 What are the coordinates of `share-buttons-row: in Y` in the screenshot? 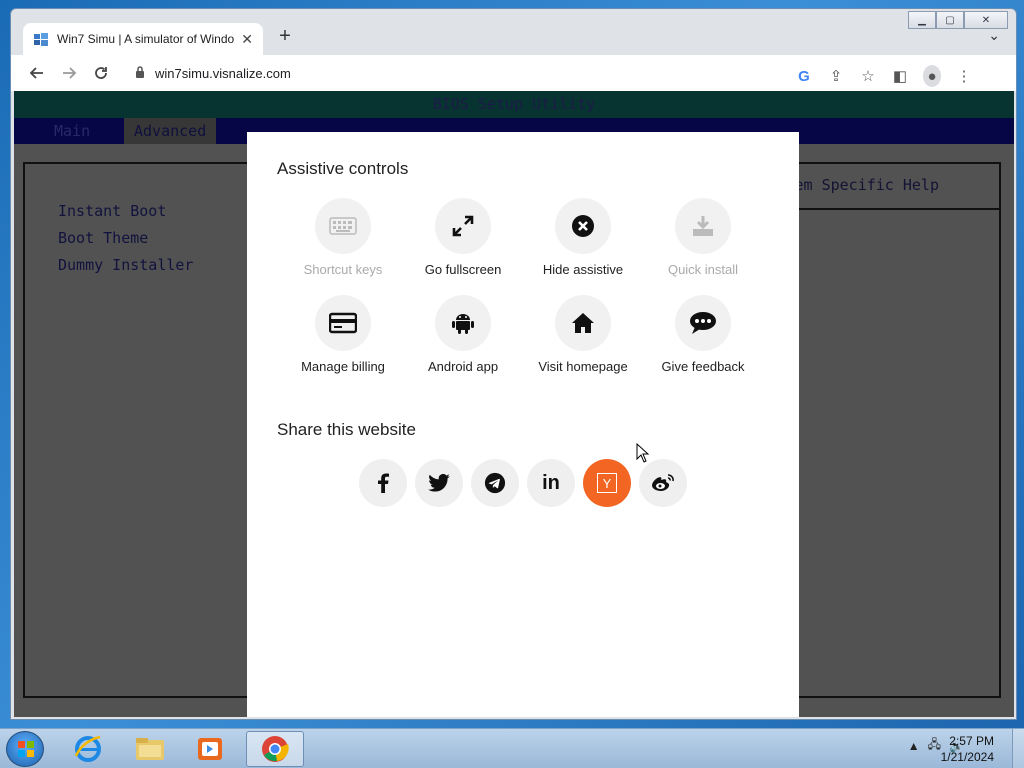 It's located at (523, 483).